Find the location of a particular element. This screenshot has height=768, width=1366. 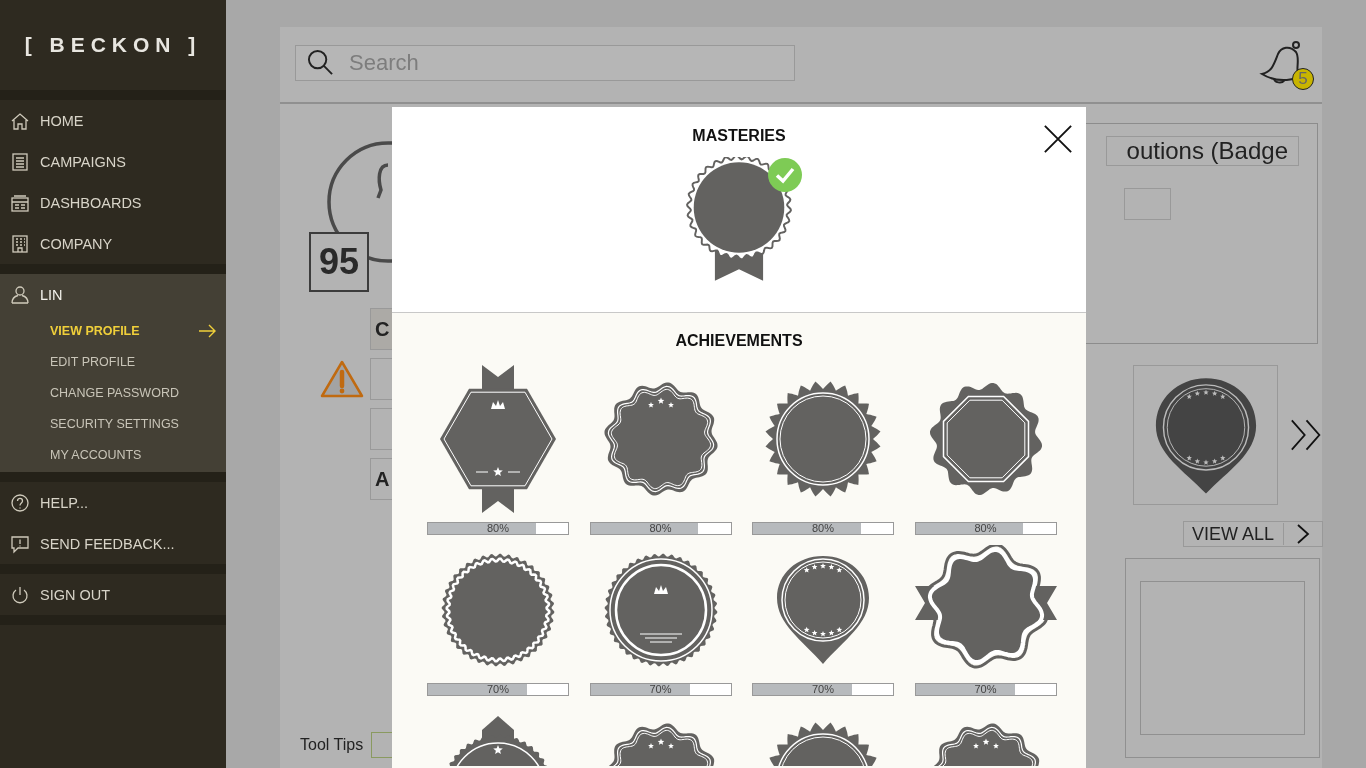

logo: [ BECKON ] is located at coordinates (113, 45).